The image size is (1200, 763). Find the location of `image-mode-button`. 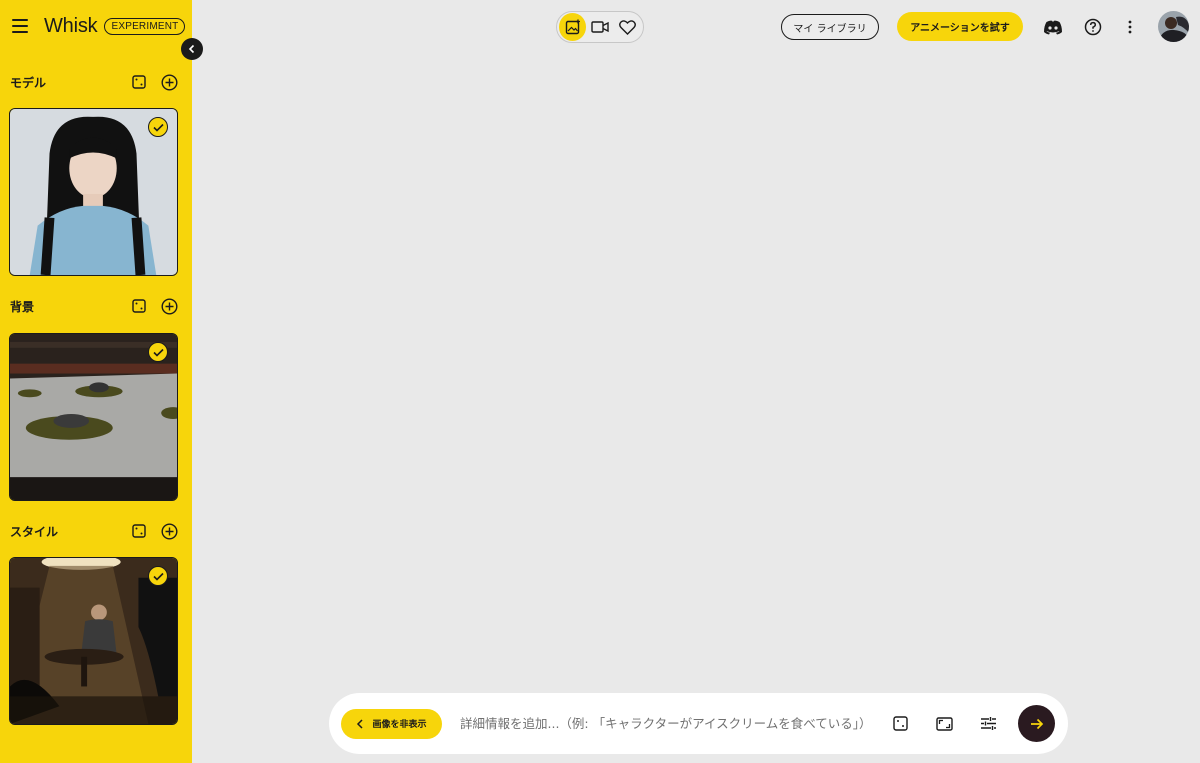

image-mode-button is located at coordinates (573, 27).